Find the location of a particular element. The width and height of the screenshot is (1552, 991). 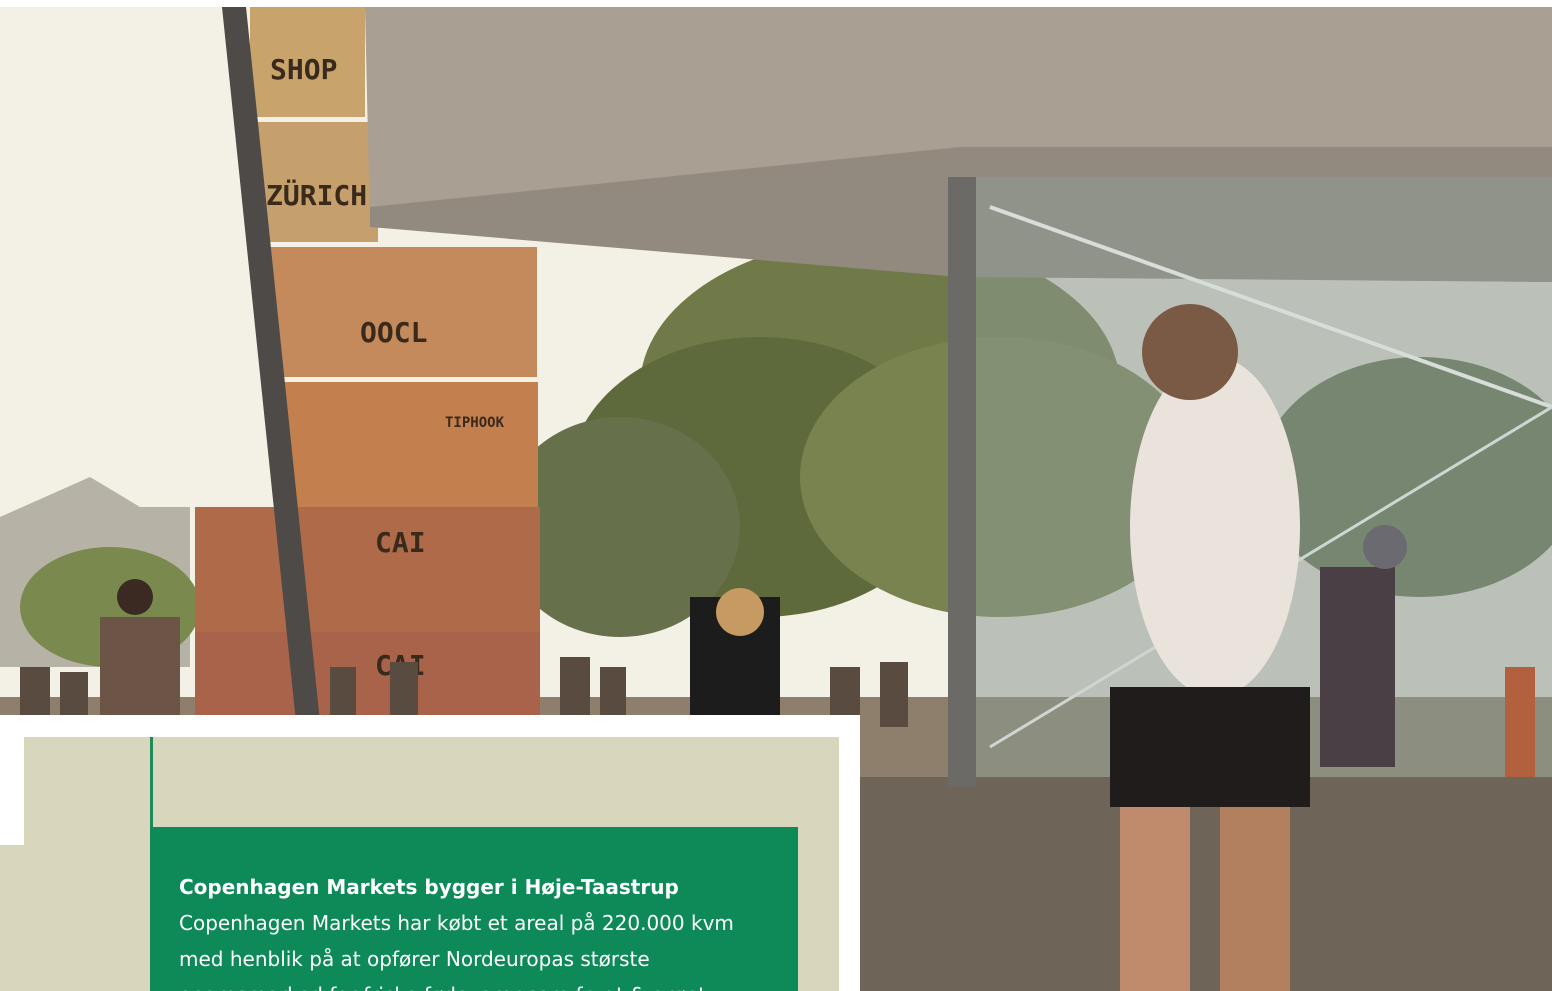

accent-line is located at coordinates (151, 782).